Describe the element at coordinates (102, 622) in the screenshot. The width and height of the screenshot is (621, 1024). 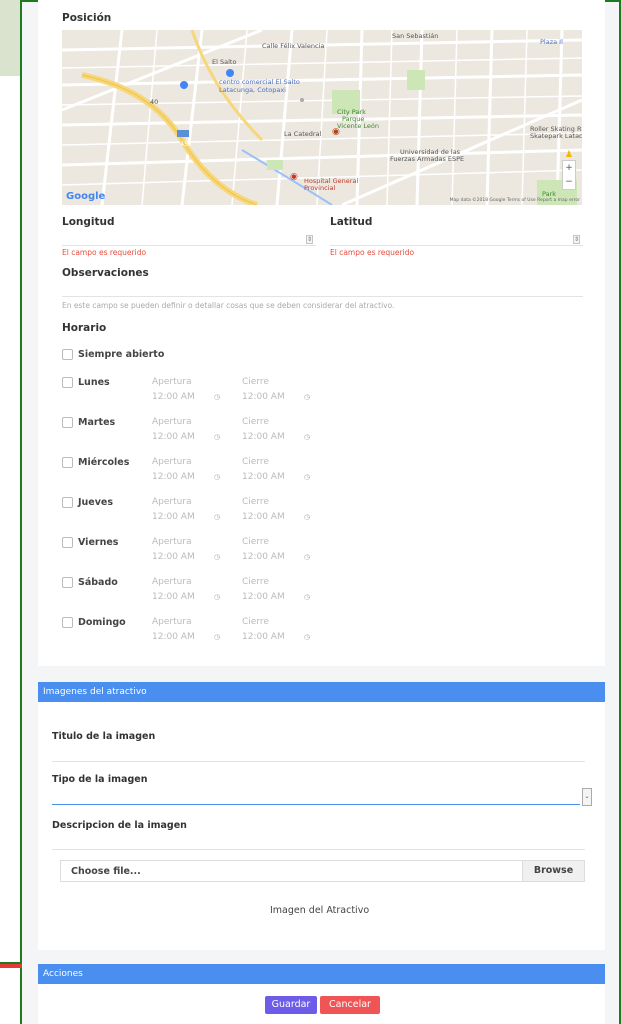
I see `day-label: Domingo` at that location.